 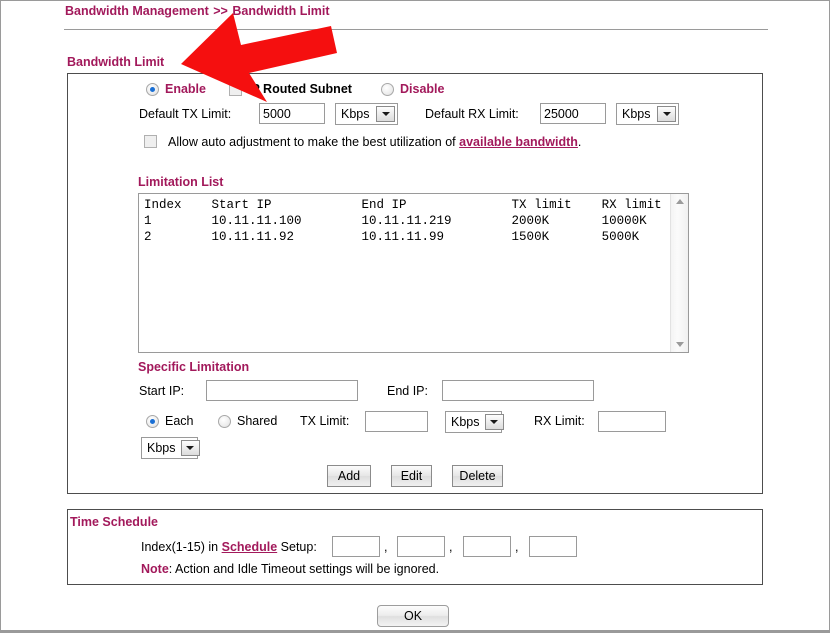 I want to click on checkbox-auto-adjustment, so click(x=150, y=141).